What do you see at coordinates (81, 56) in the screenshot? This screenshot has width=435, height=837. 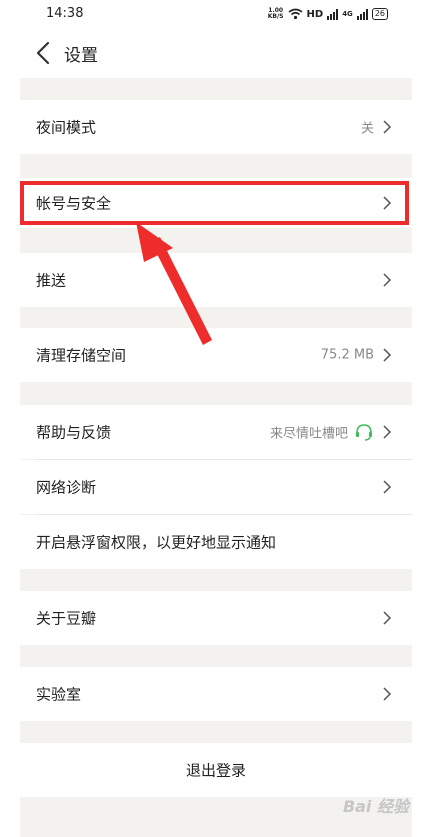 I see `page-title: 设置` at bounding box center [81, 56].